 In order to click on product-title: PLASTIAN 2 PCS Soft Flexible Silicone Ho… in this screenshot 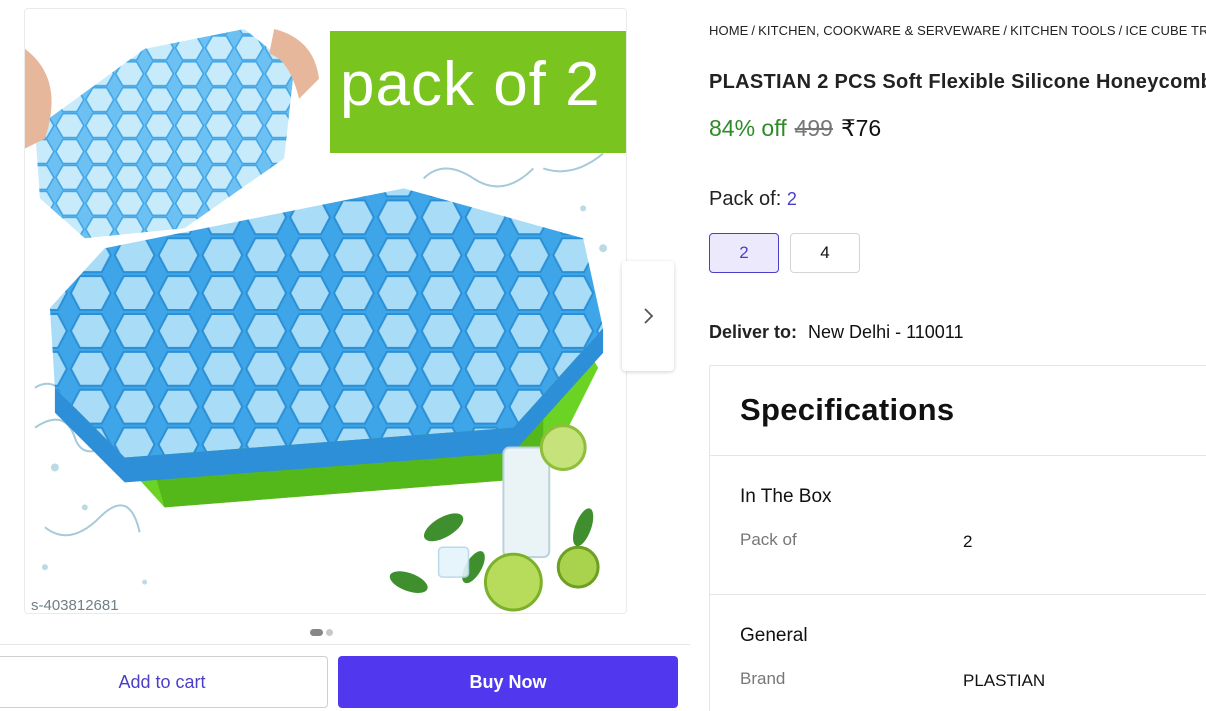, I will do `click(957, 82)`.